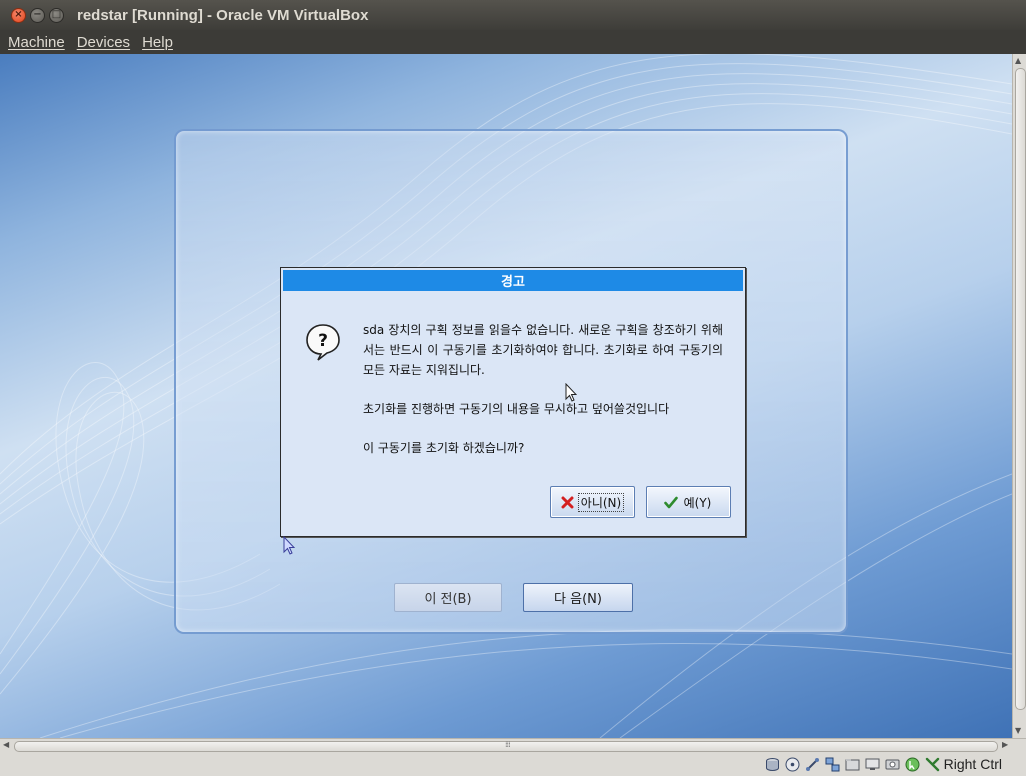  I want to click on window-title: redstar [Running] - Oracle VM VirtualBox, so click(223, 15).